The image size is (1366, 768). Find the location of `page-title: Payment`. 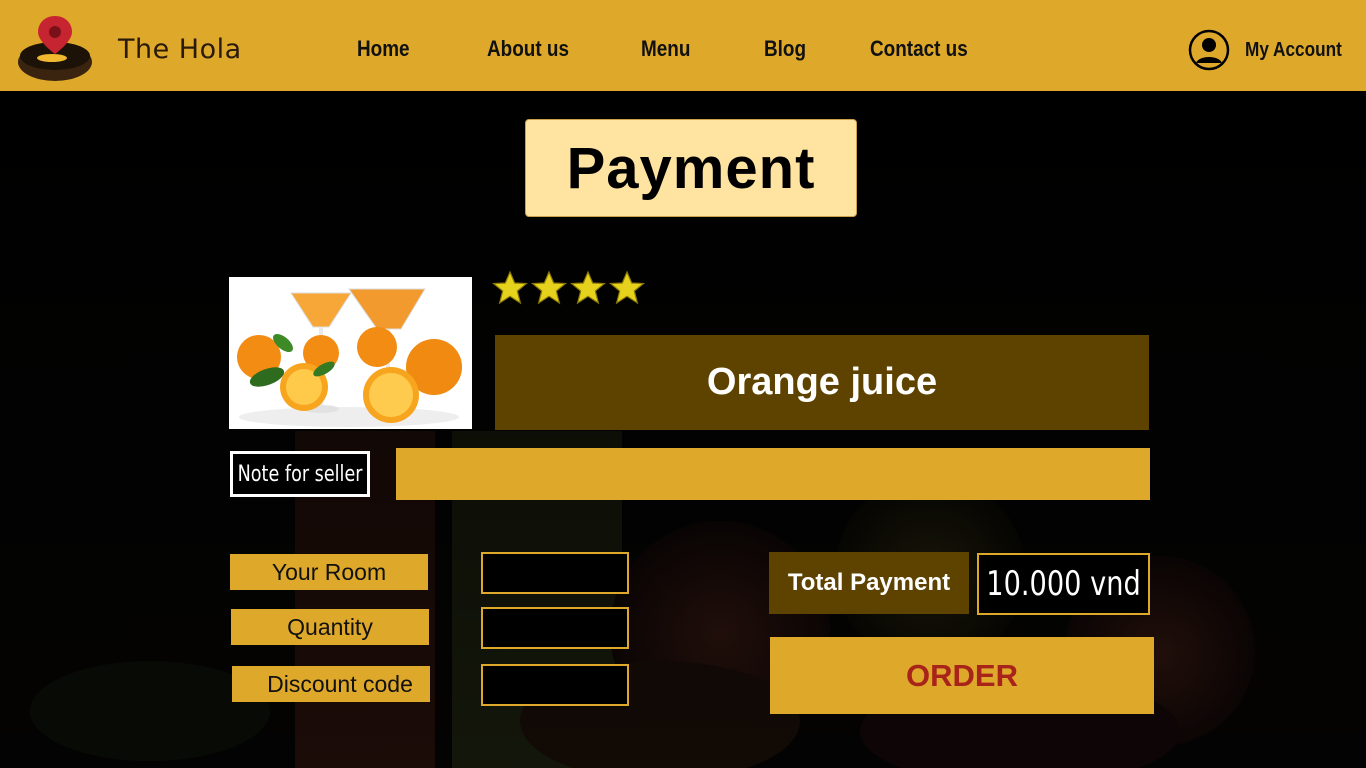

page-title: Payment is located at coordinates (691, 168).